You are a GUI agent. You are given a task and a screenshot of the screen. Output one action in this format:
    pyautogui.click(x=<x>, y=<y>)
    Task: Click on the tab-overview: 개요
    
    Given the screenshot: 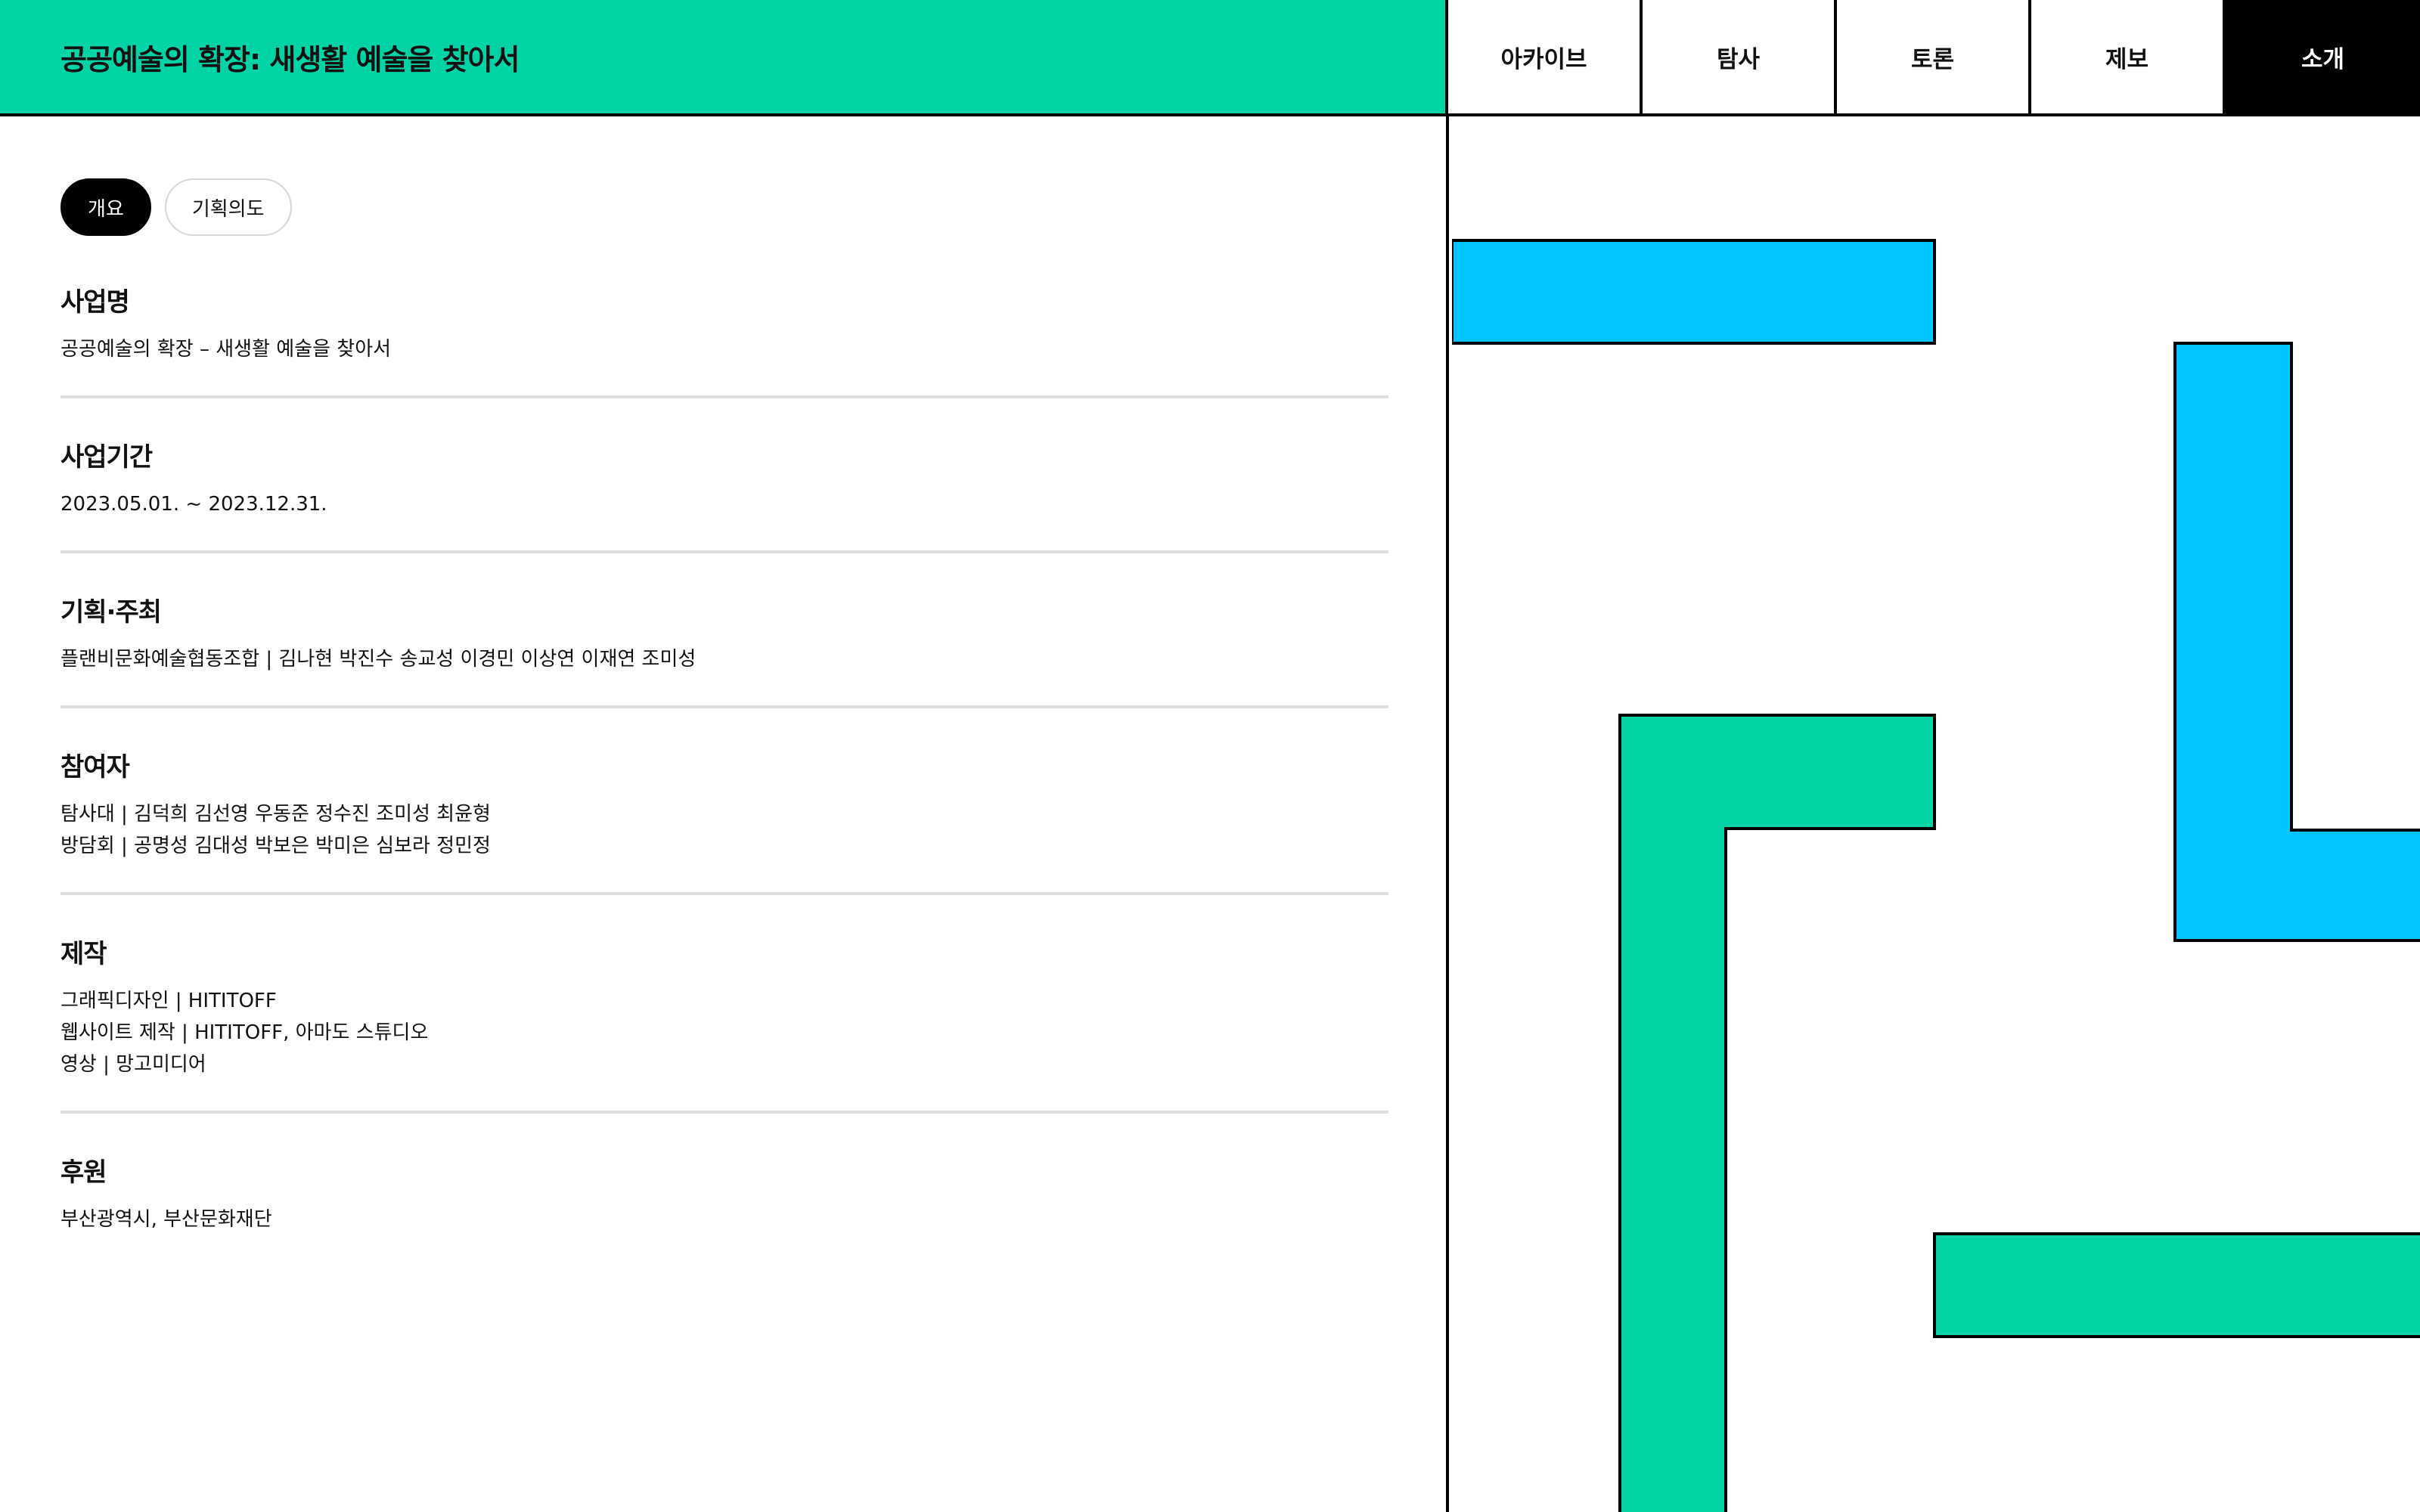 What is the action you would take?
    pyautogui.click(x=105, y=207)
    